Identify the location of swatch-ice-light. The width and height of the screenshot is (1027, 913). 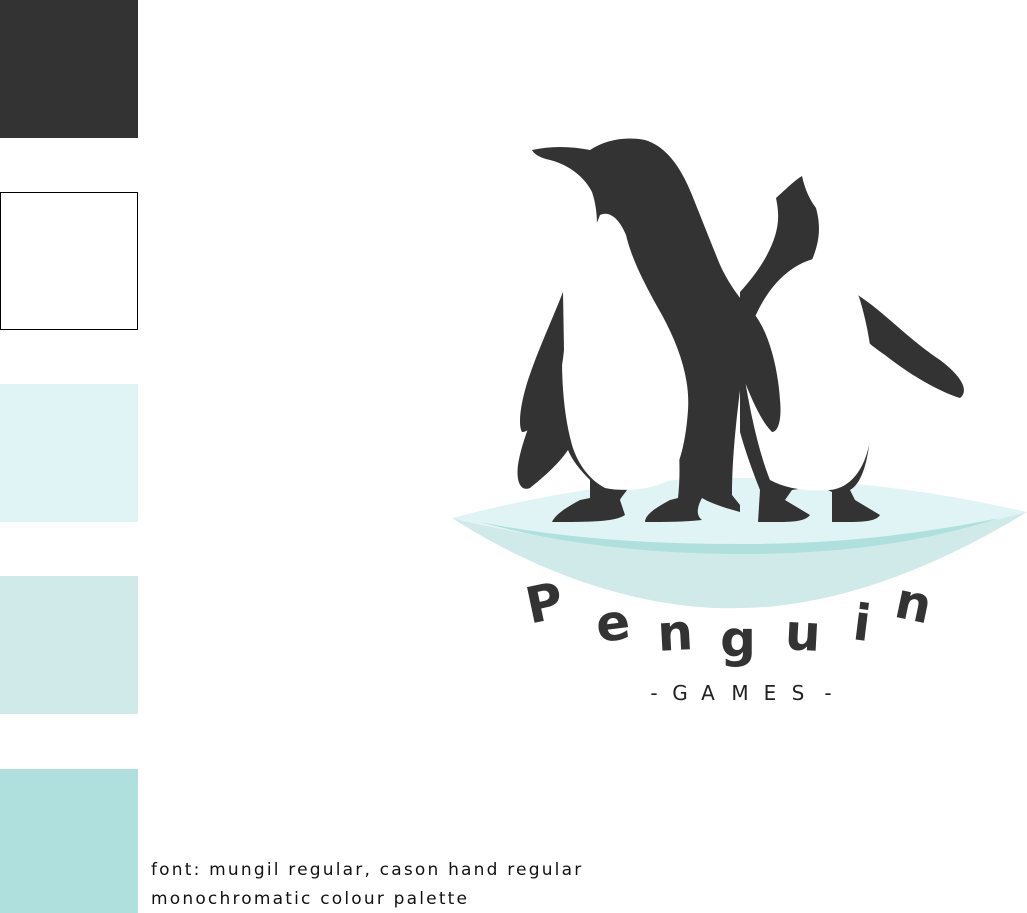
(69, 645).